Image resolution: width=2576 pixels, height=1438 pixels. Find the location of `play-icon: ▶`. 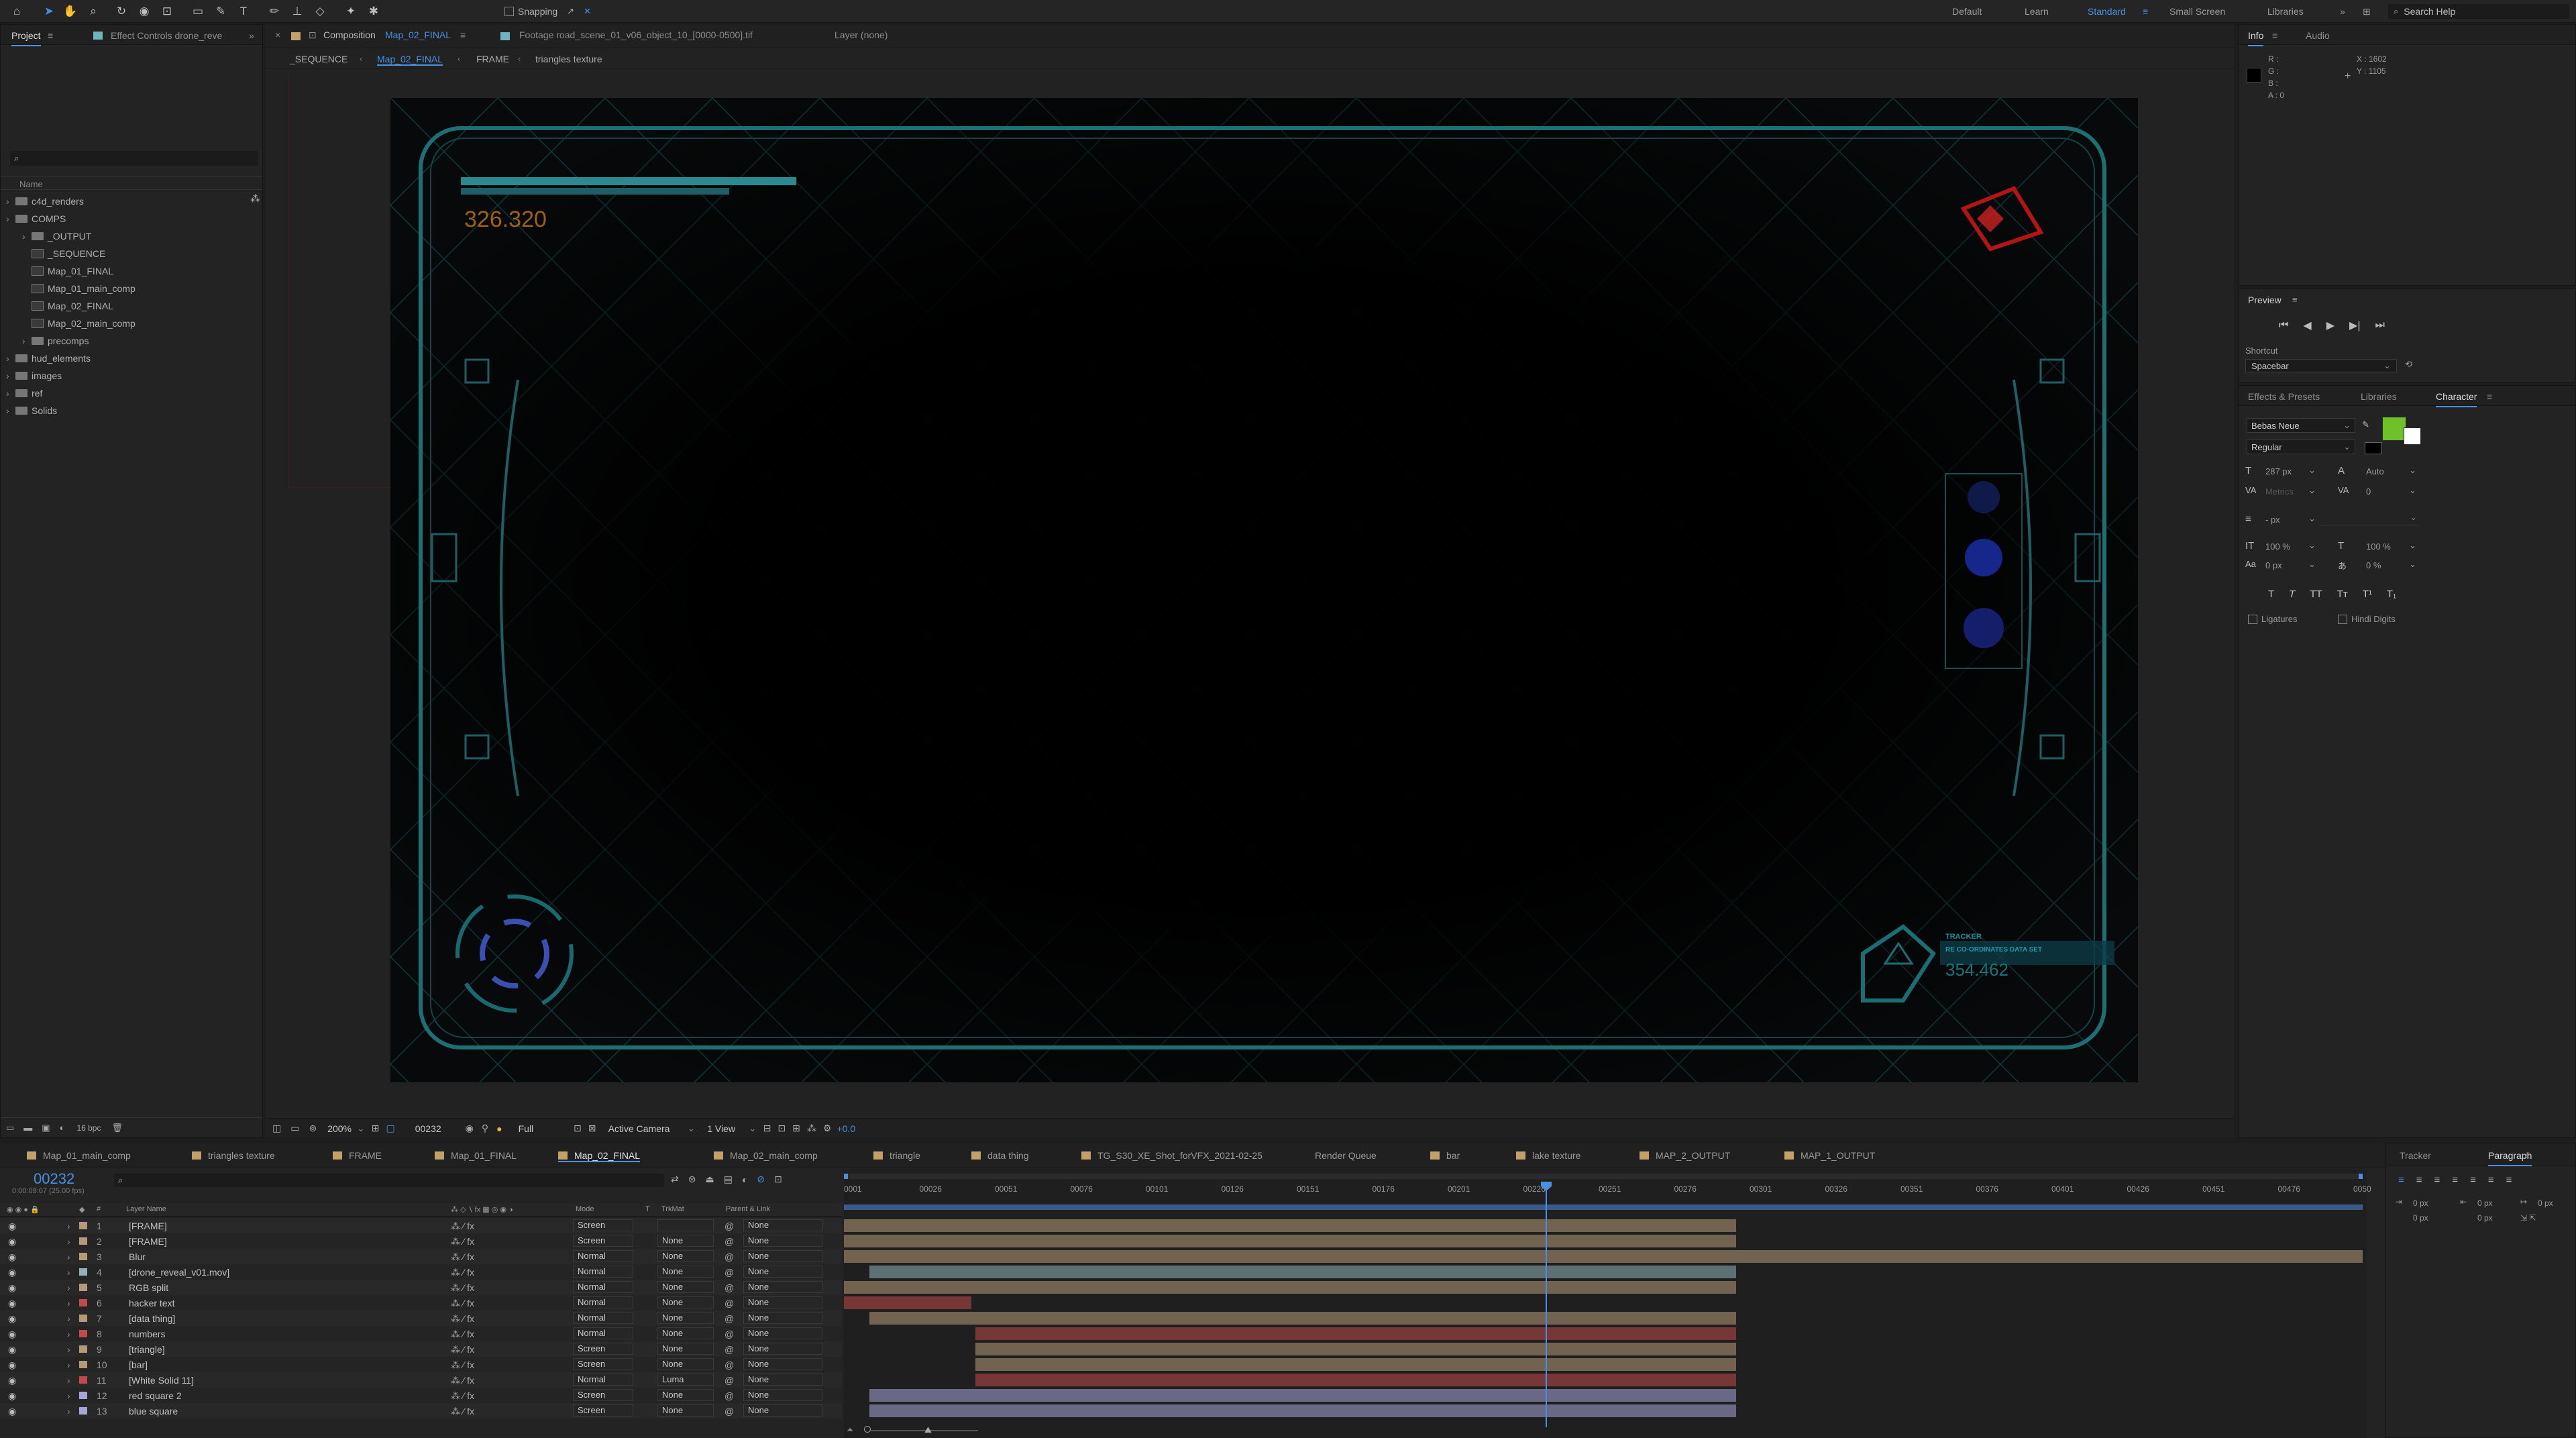

play-icon: ▶ is located at coordinates (2330, 325).